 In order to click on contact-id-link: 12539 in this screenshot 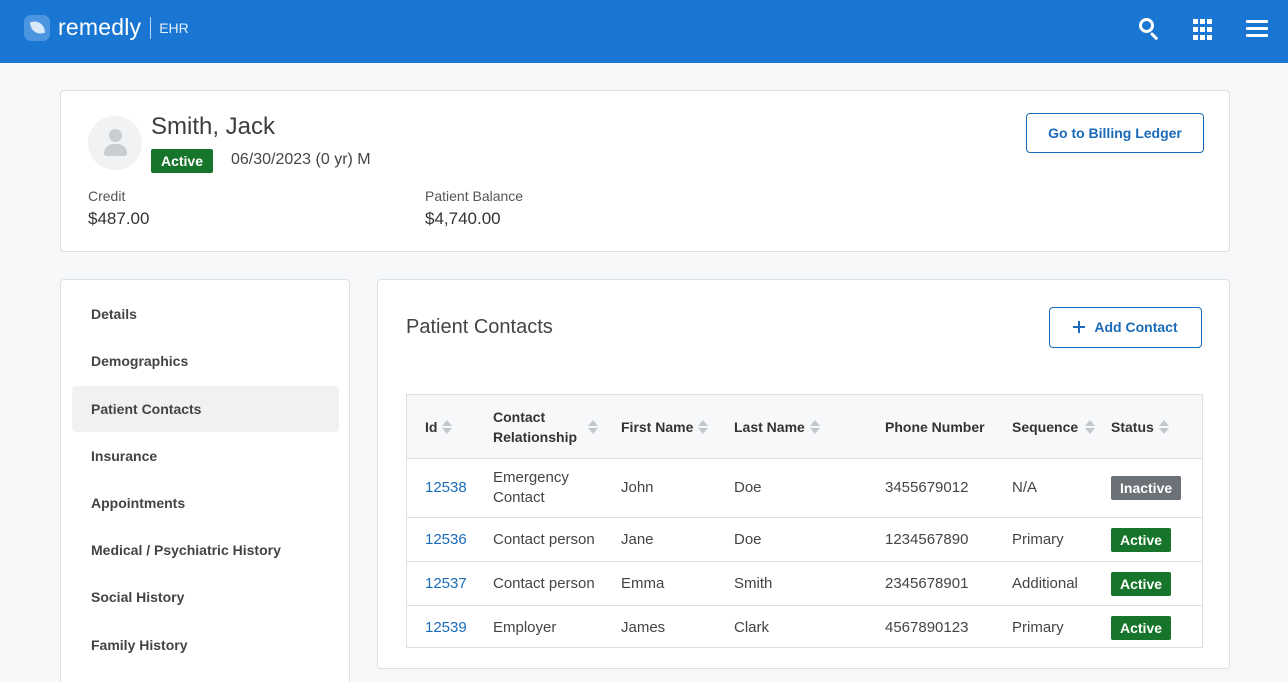, I will do `click(446, 627)`.